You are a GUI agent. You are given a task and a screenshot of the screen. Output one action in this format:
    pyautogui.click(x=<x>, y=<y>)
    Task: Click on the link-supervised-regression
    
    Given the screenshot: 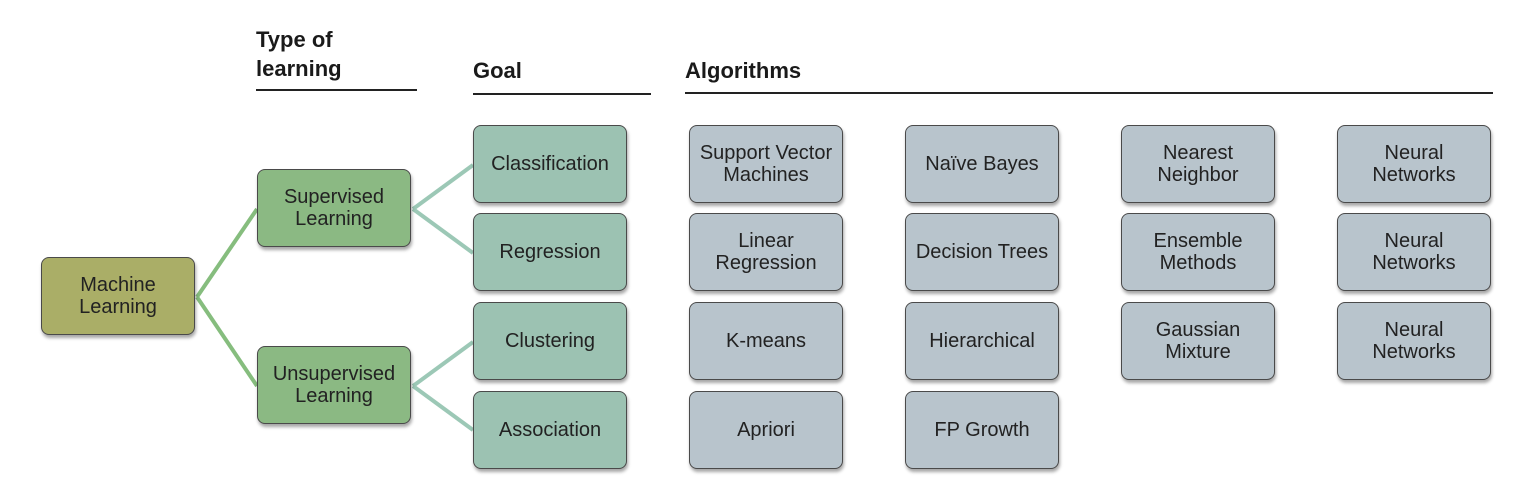 What is the action you would take?
    pyautogui.click(x=443, y=231)
    